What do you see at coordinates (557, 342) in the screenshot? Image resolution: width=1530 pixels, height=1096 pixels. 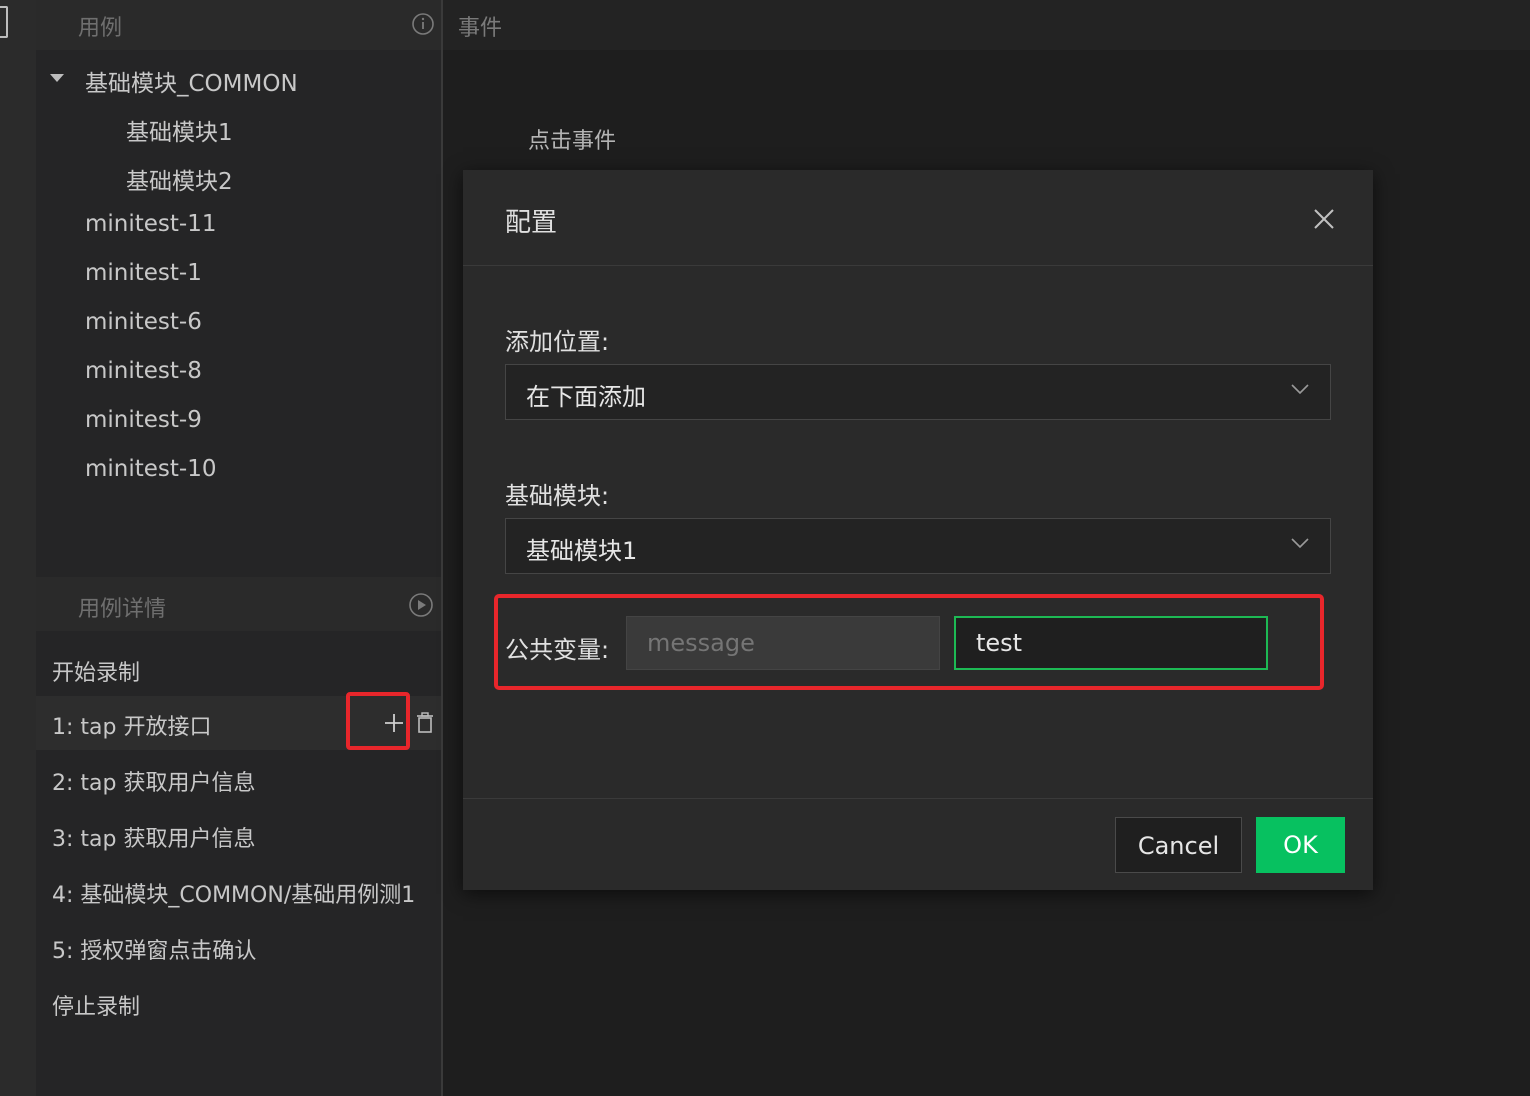 I see `position-label: 添加位置:` at bounding box center [557, 342].